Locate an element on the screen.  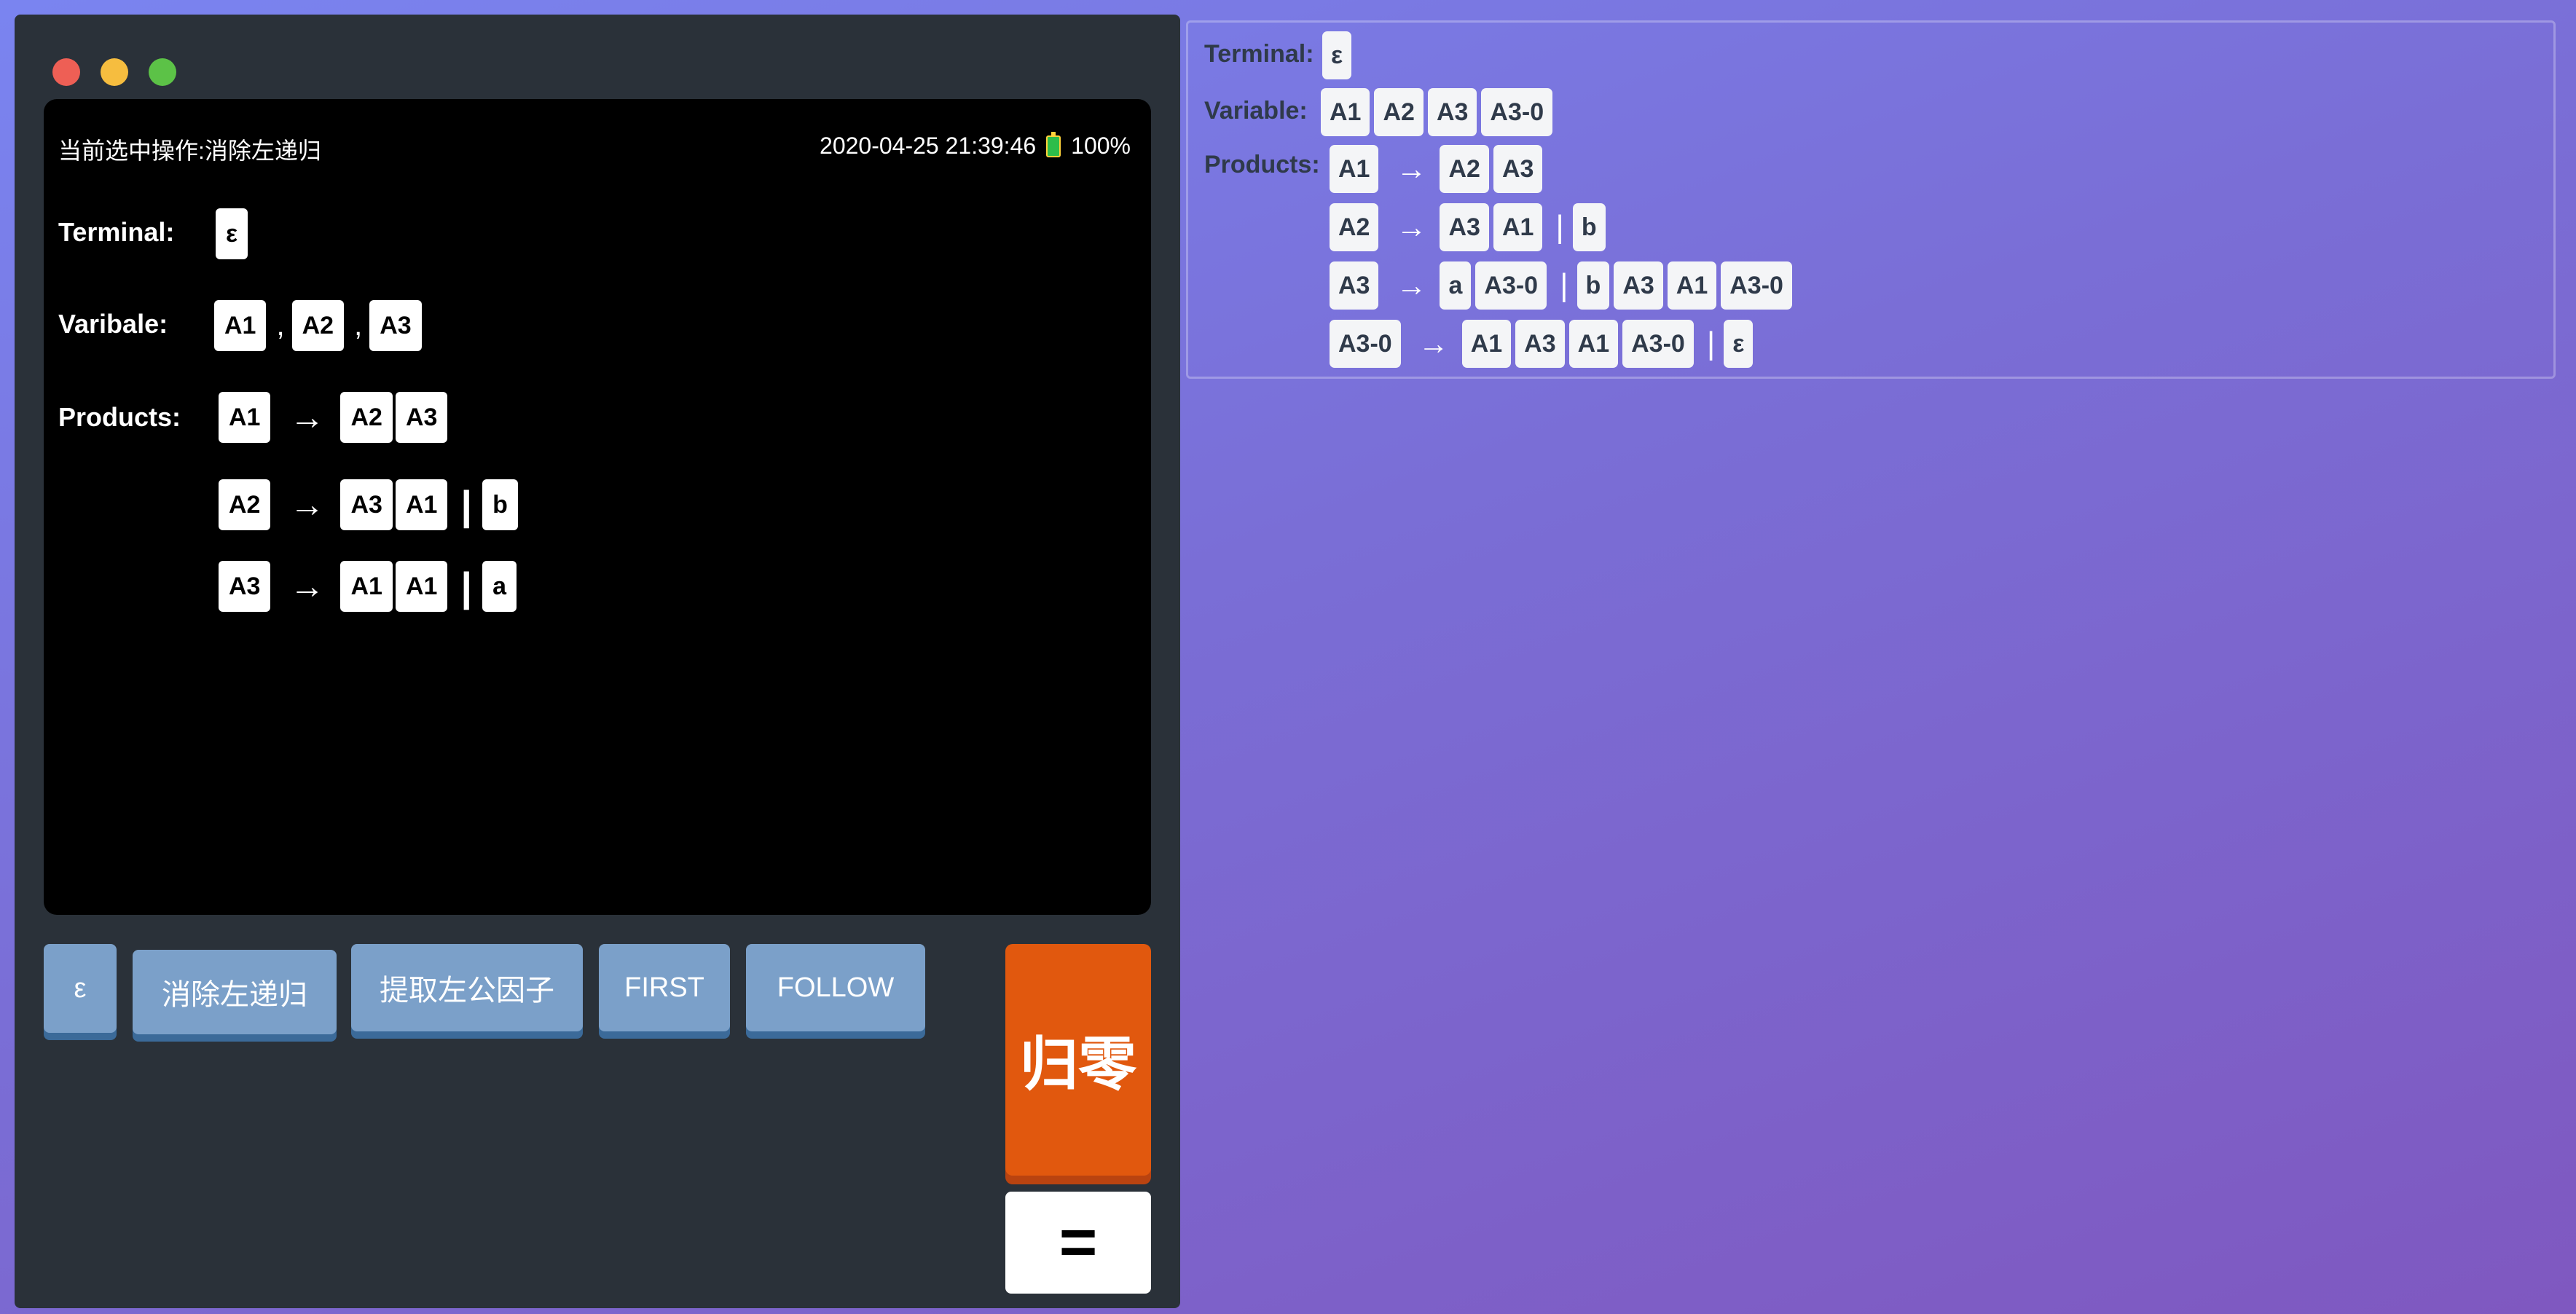
variable-chips: A1 , A2 , A3 is located at coordinates (319, 325).